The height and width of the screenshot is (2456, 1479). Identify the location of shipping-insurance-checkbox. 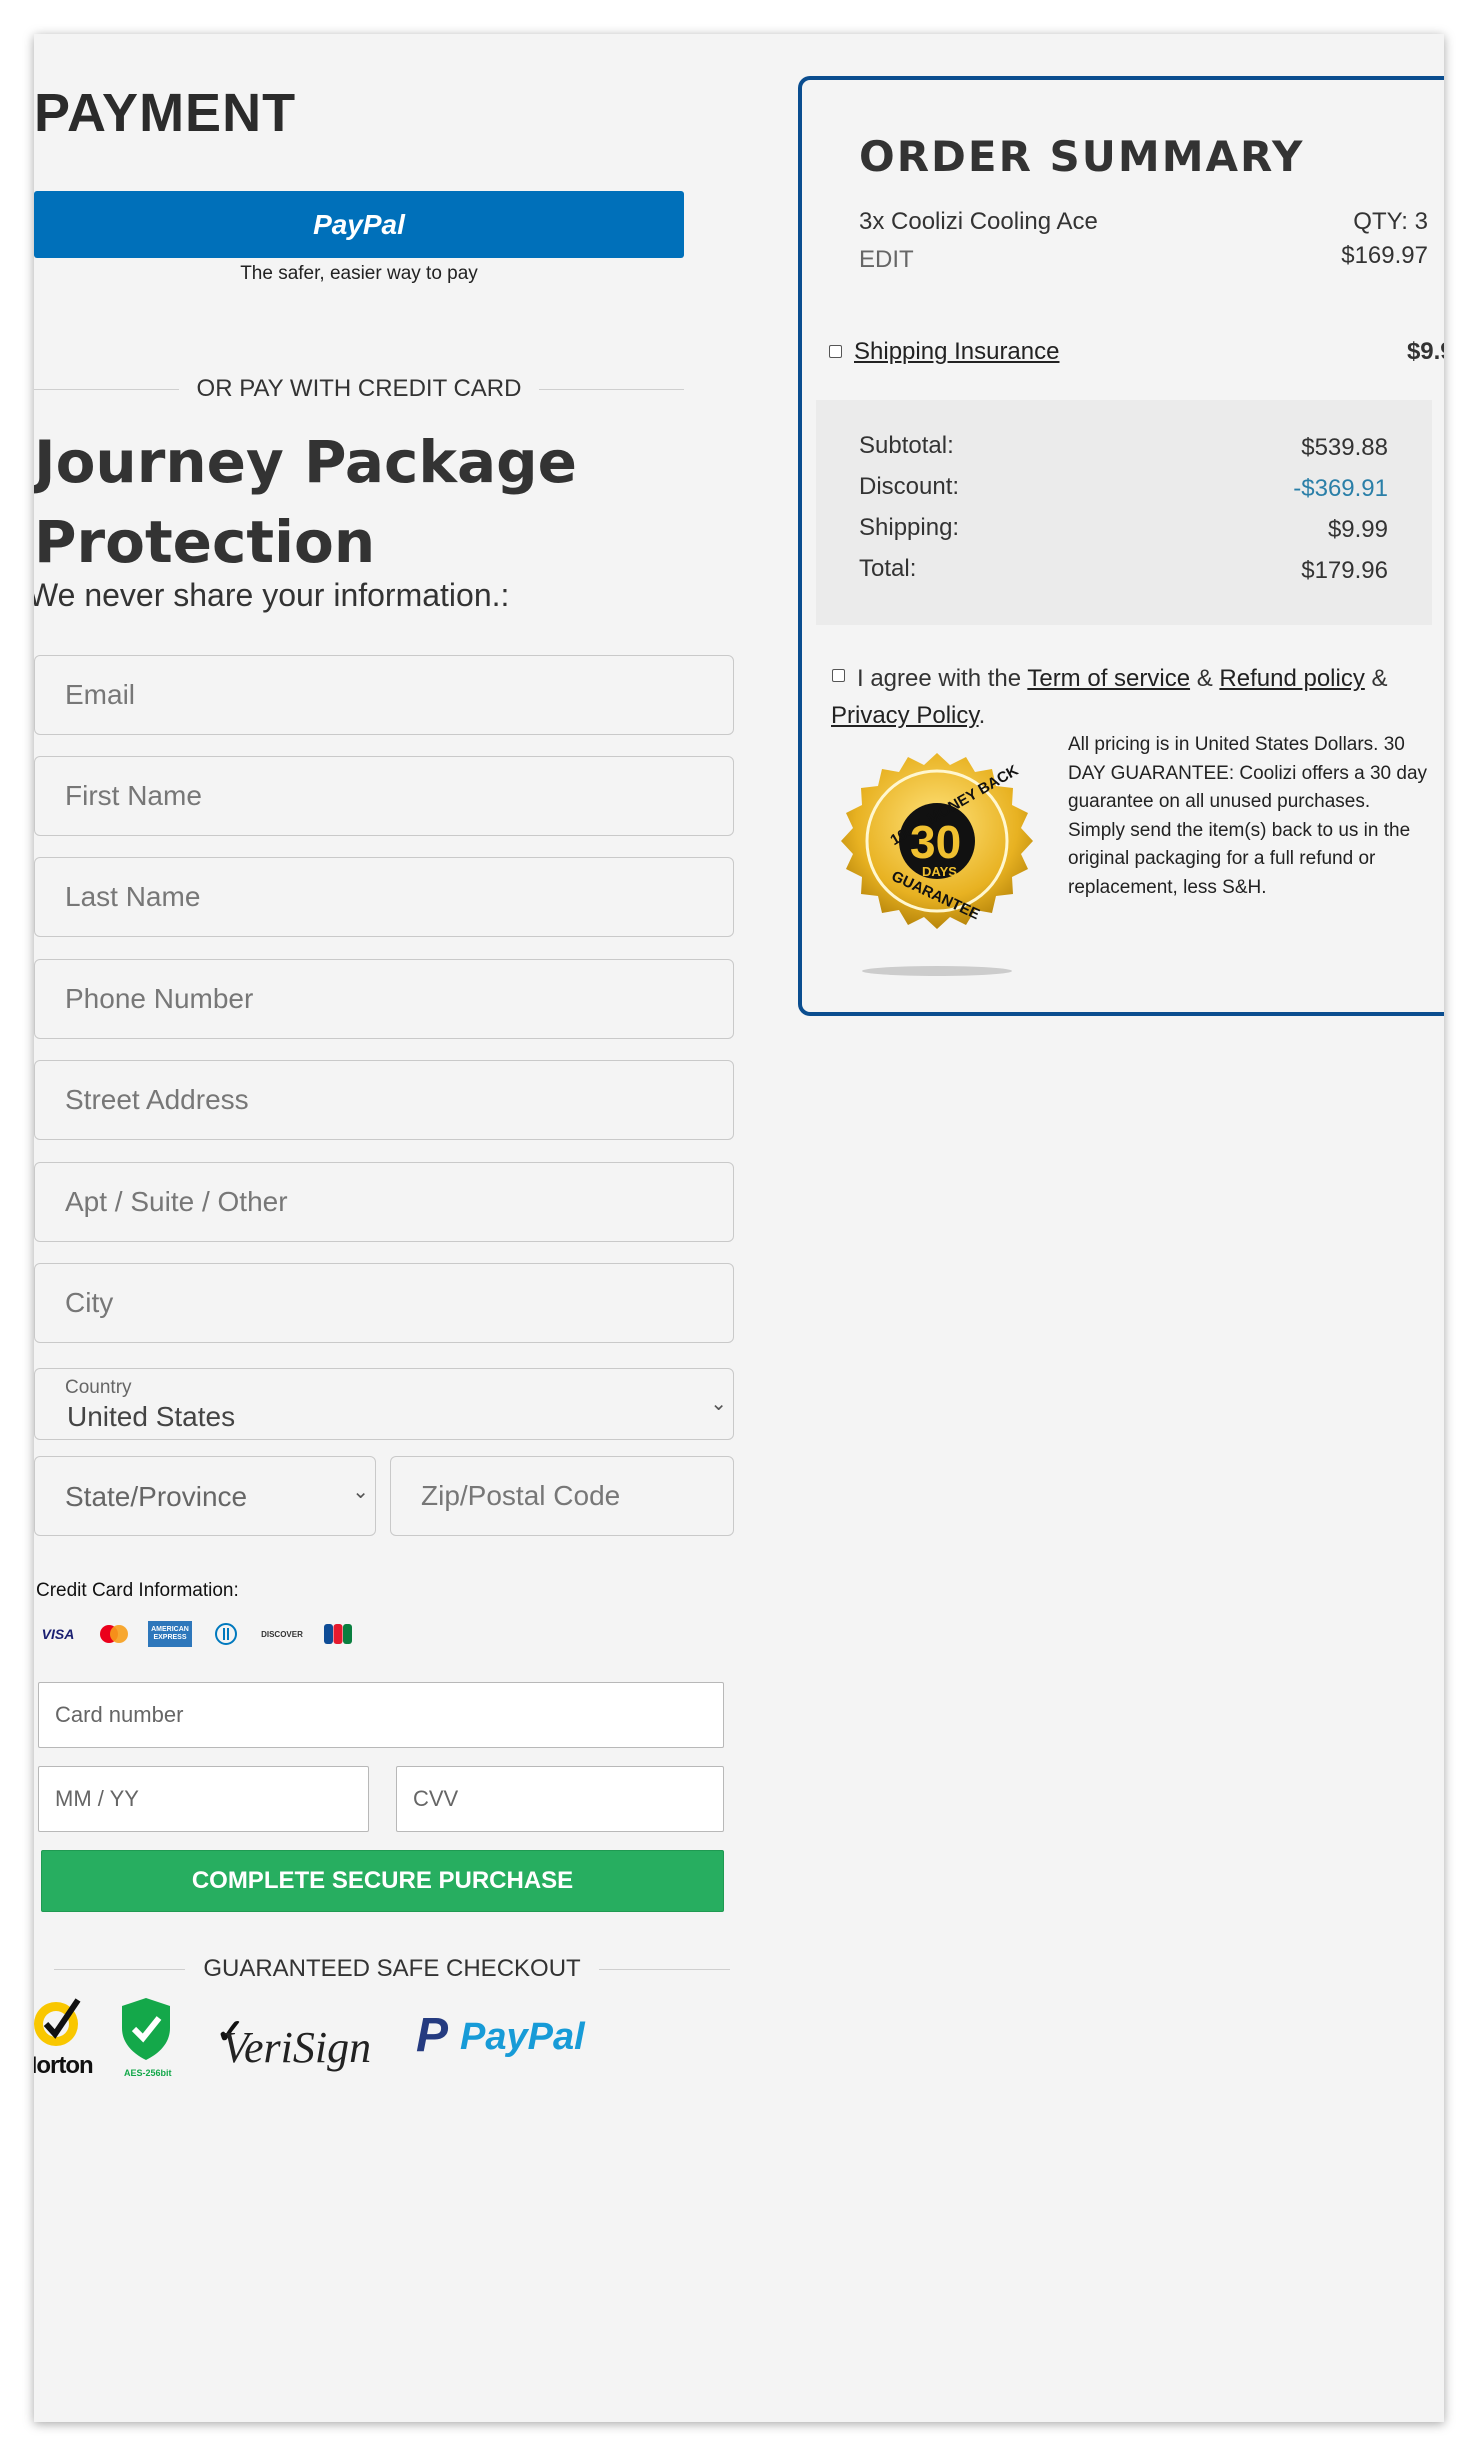
(835, 351).